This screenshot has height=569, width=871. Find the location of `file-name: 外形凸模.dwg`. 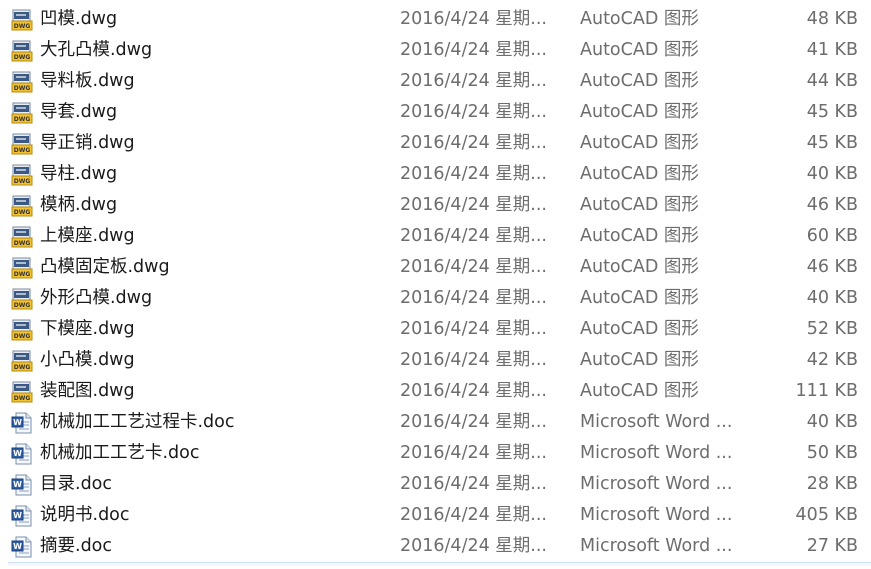

file-name: 外形凸模.dwg is located at coordinates (96, 298).